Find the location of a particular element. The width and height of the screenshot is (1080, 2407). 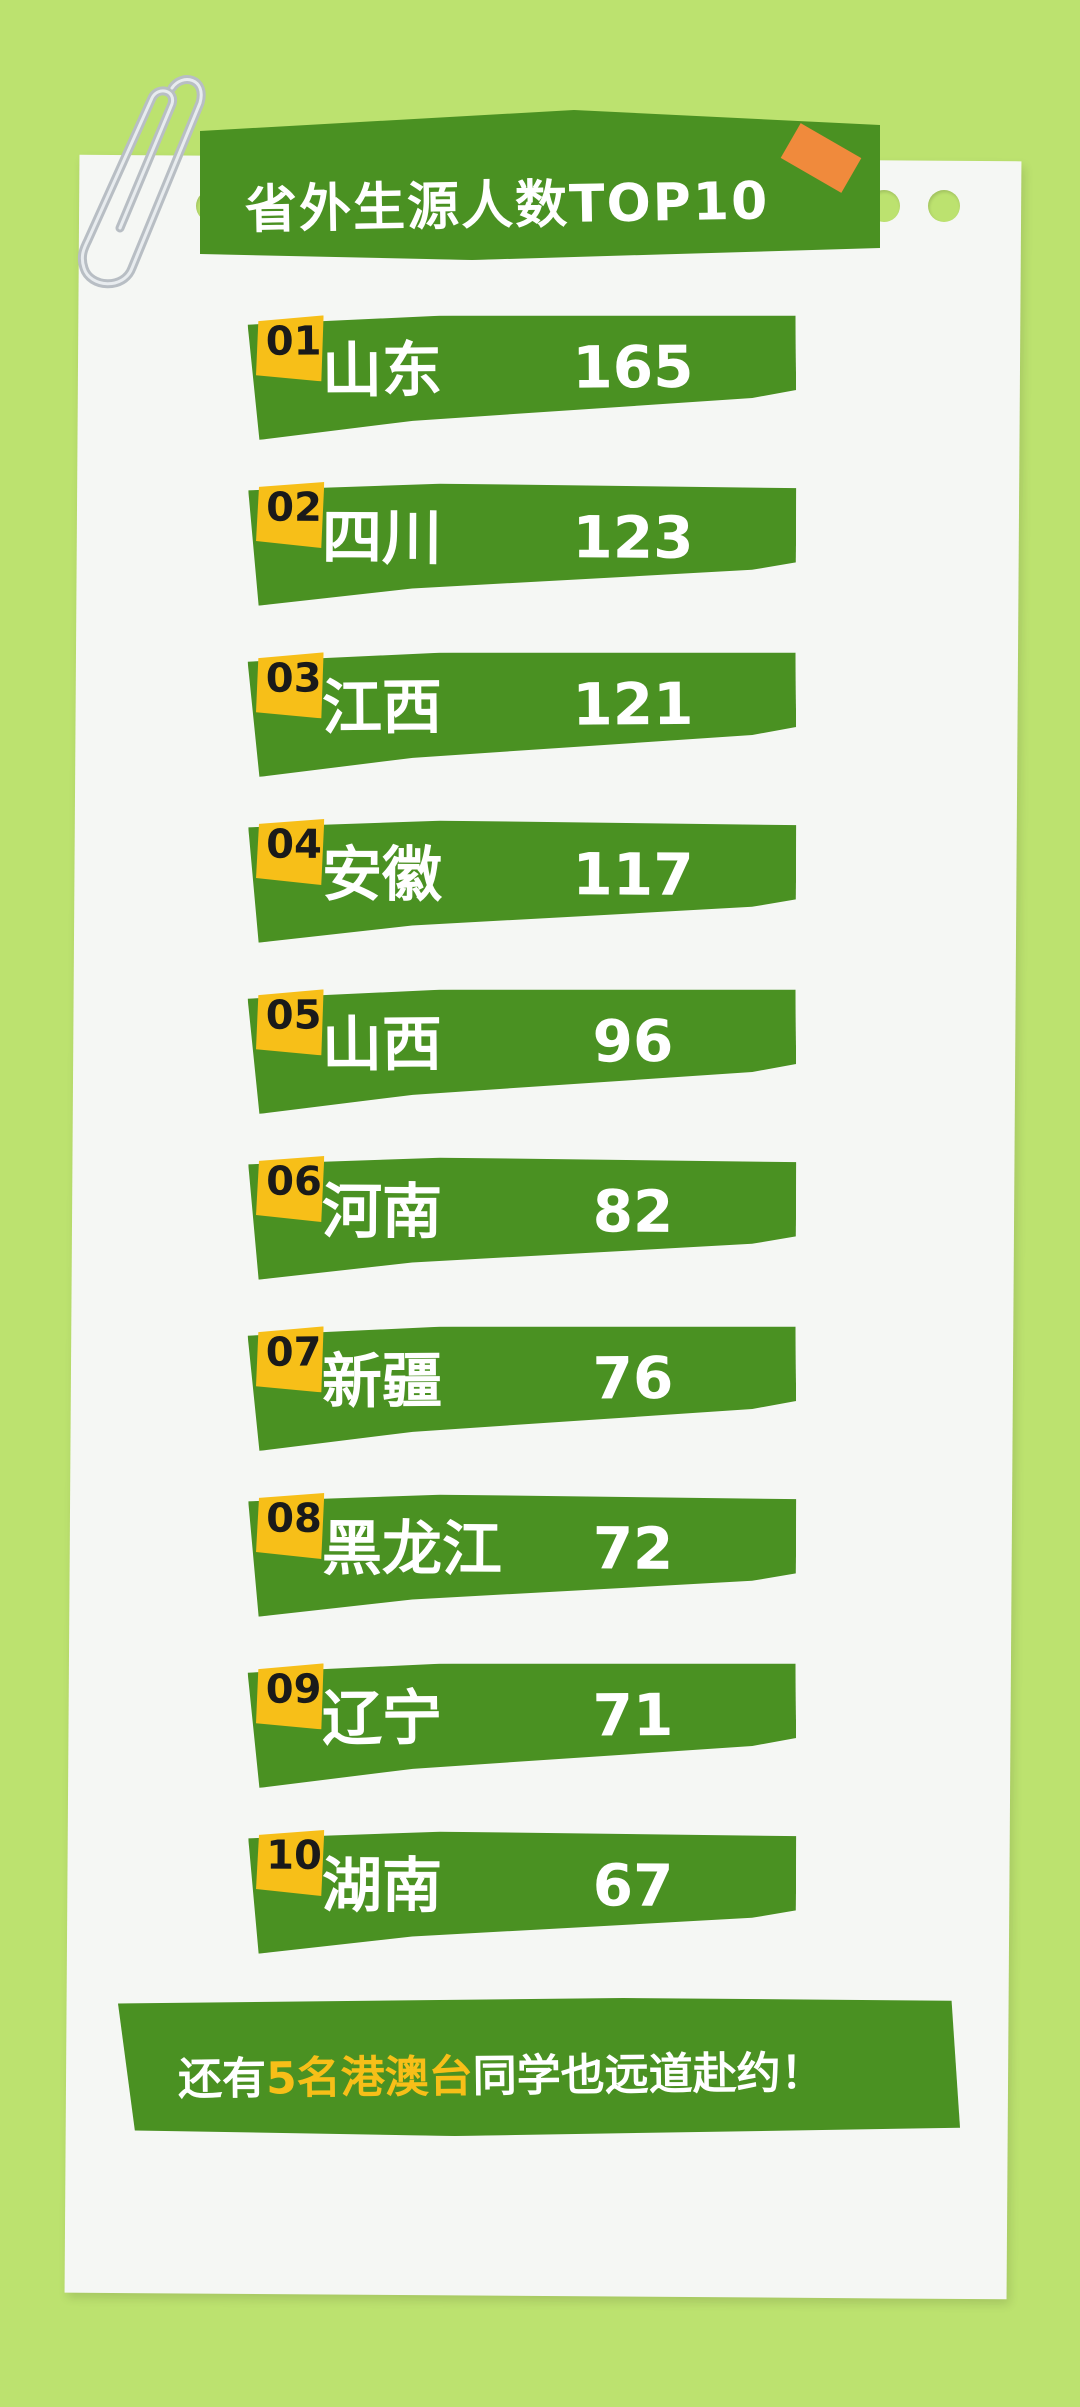

ranking-row: 06 河南 82 is located at coordinates (522, 1216).